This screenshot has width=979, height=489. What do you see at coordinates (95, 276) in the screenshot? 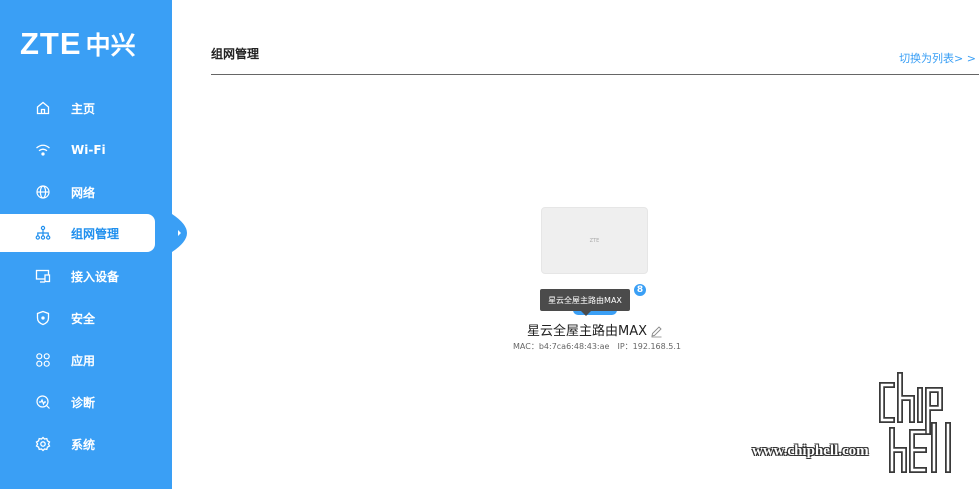
I see `sidebar-item-label: 接入设备` at bounding box center [95, 276].